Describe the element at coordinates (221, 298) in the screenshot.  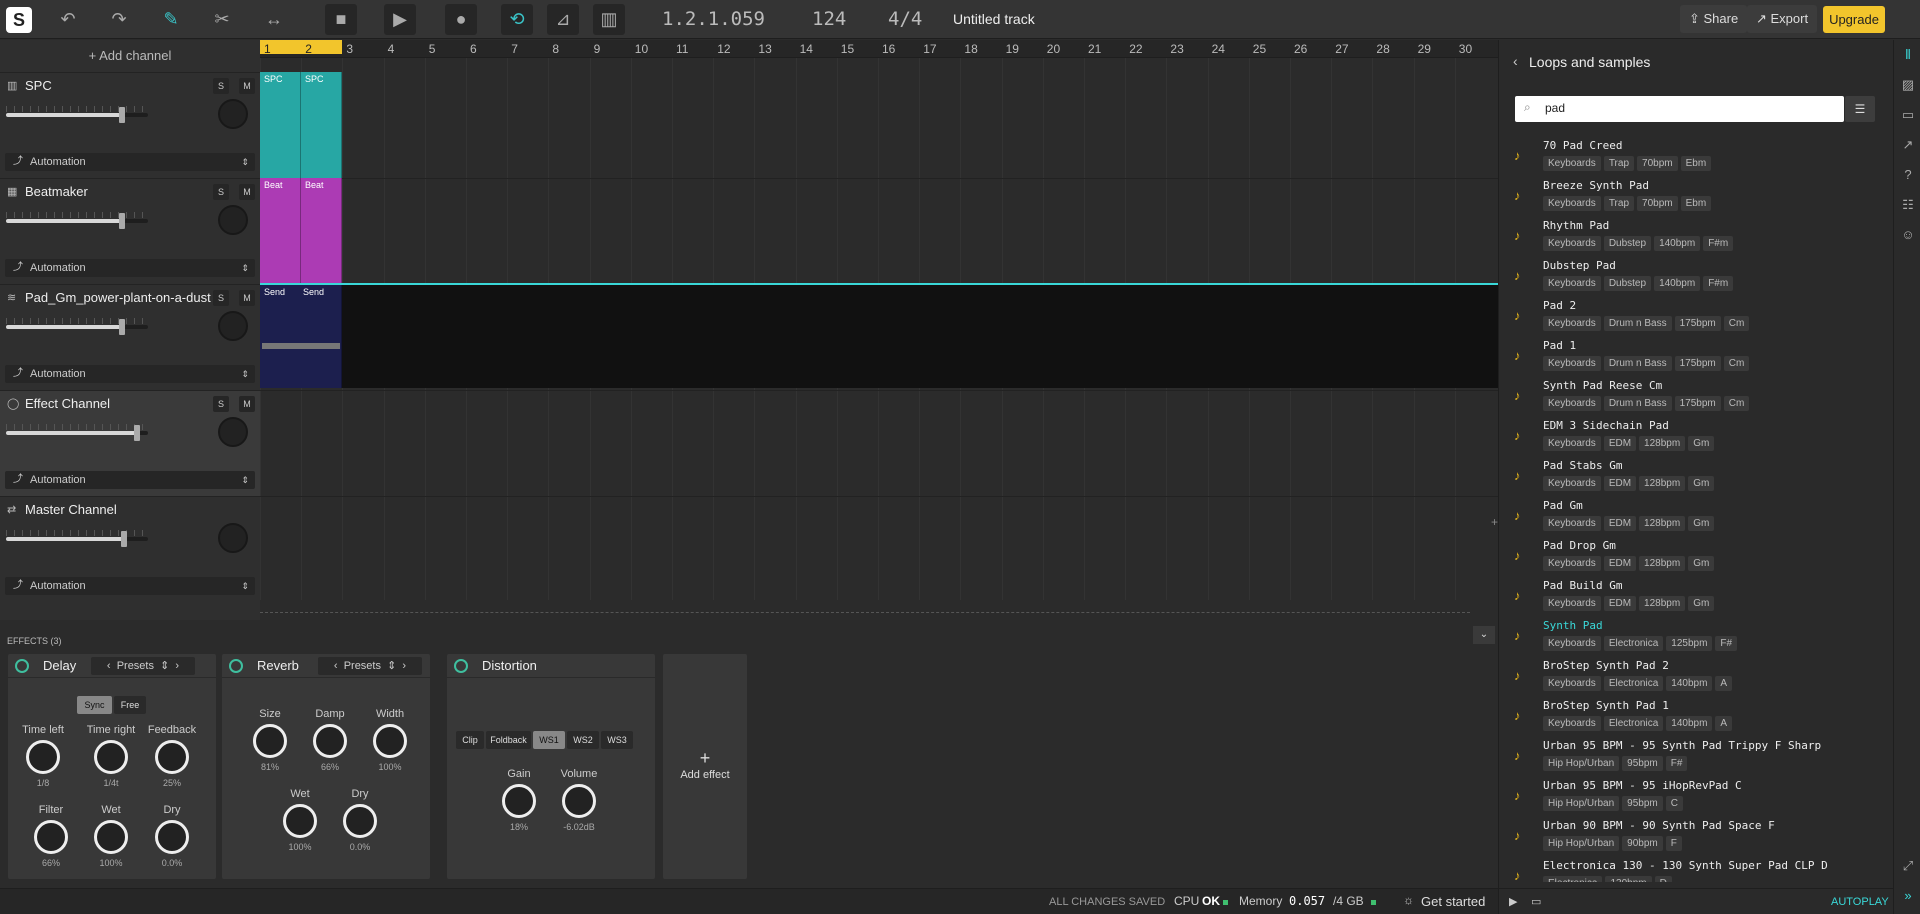
I see `solo-button: S` at that location.